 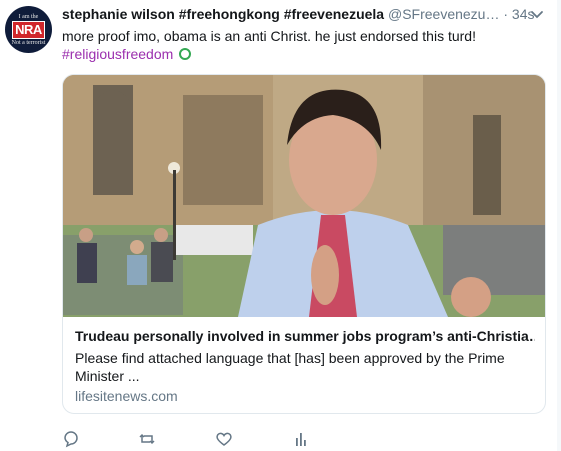 I want to click on card-domain: lifesitenews.com, so click(x=126, y=396).